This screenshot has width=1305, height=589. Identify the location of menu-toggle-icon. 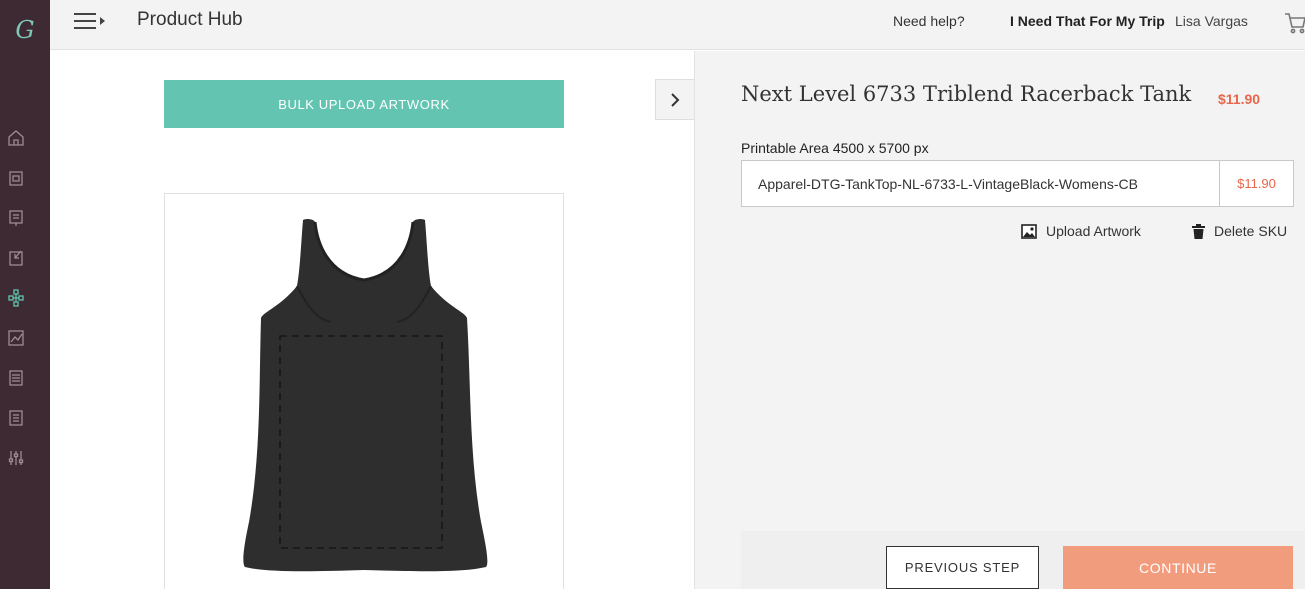
(91, 21).